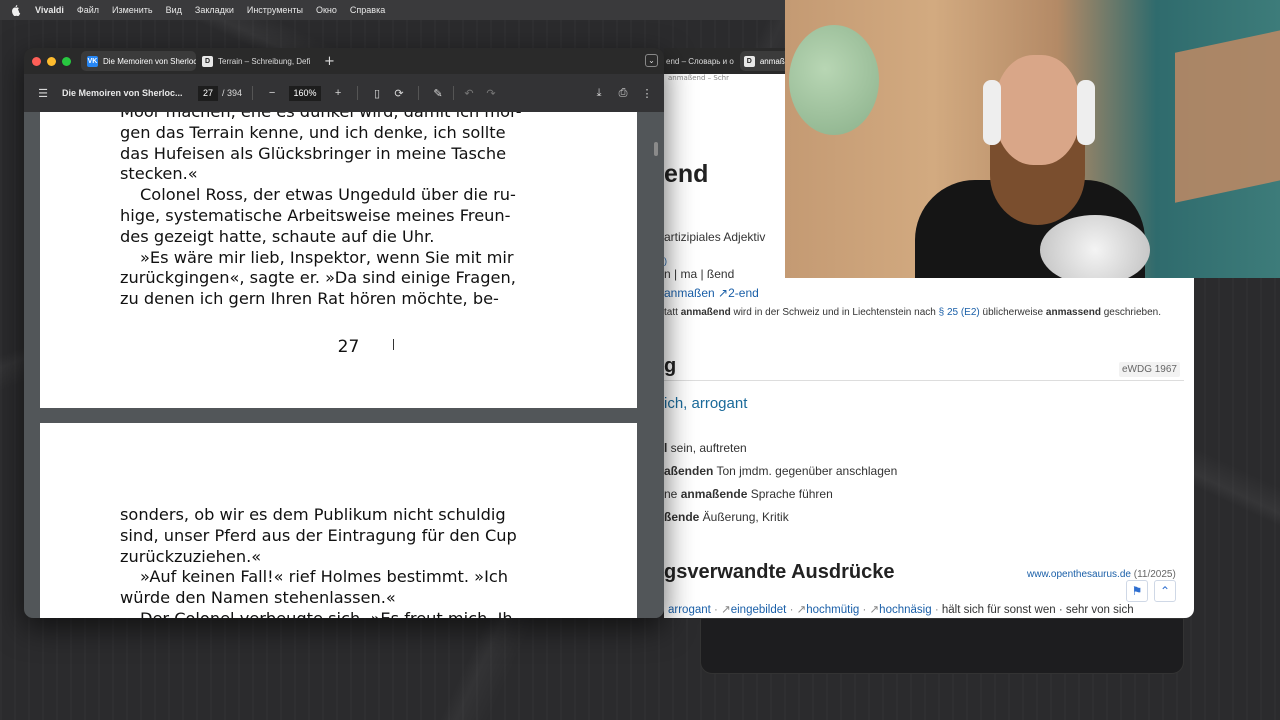 This screenshot has height=720, width=1280. What do you see at coordinates (779, 572) in the screenshot?
I see `related-section-title: gsverwandte Ausdrücke` at bounding box center [779, 572].